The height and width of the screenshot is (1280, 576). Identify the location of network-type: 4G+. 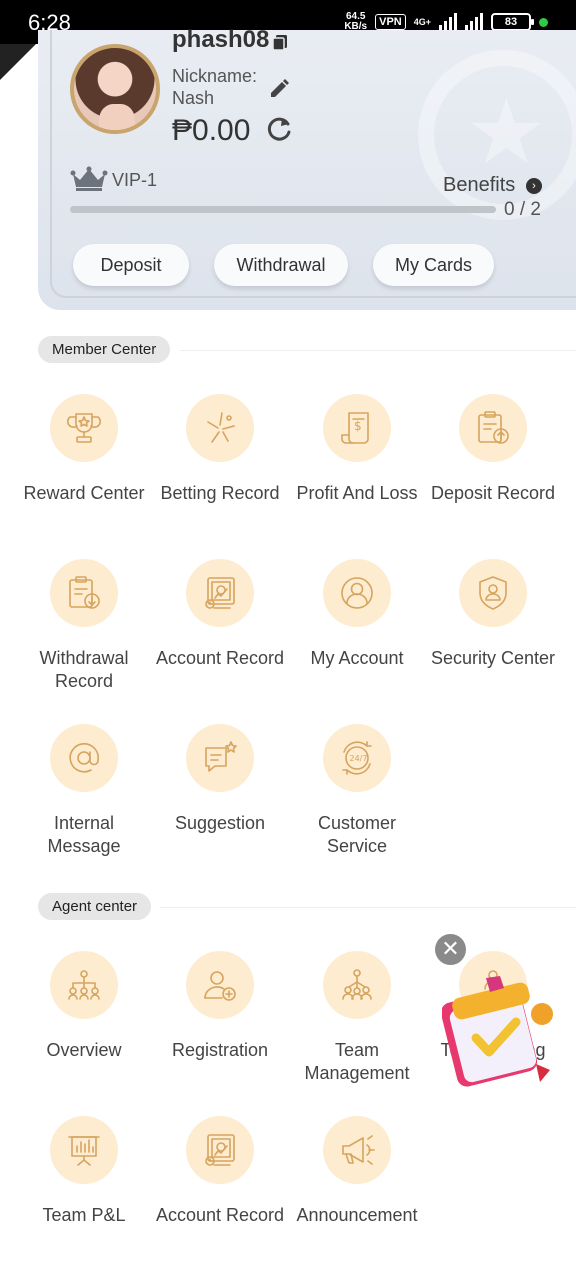
(422, 21).